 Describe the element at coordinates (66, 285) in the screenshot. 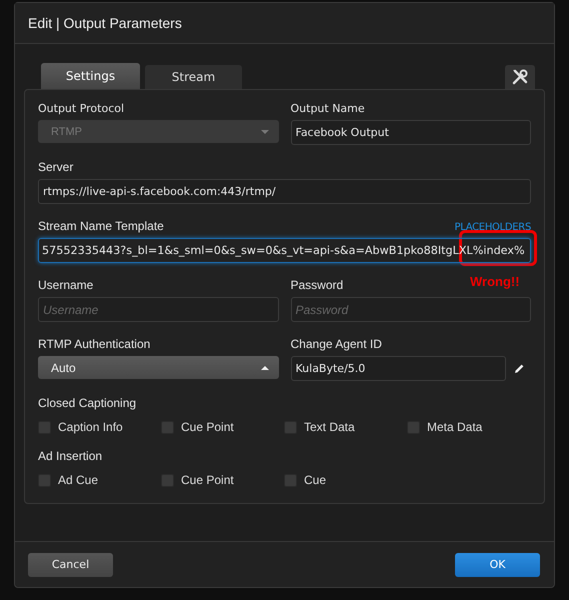

I see `field-label: Username` at that location.